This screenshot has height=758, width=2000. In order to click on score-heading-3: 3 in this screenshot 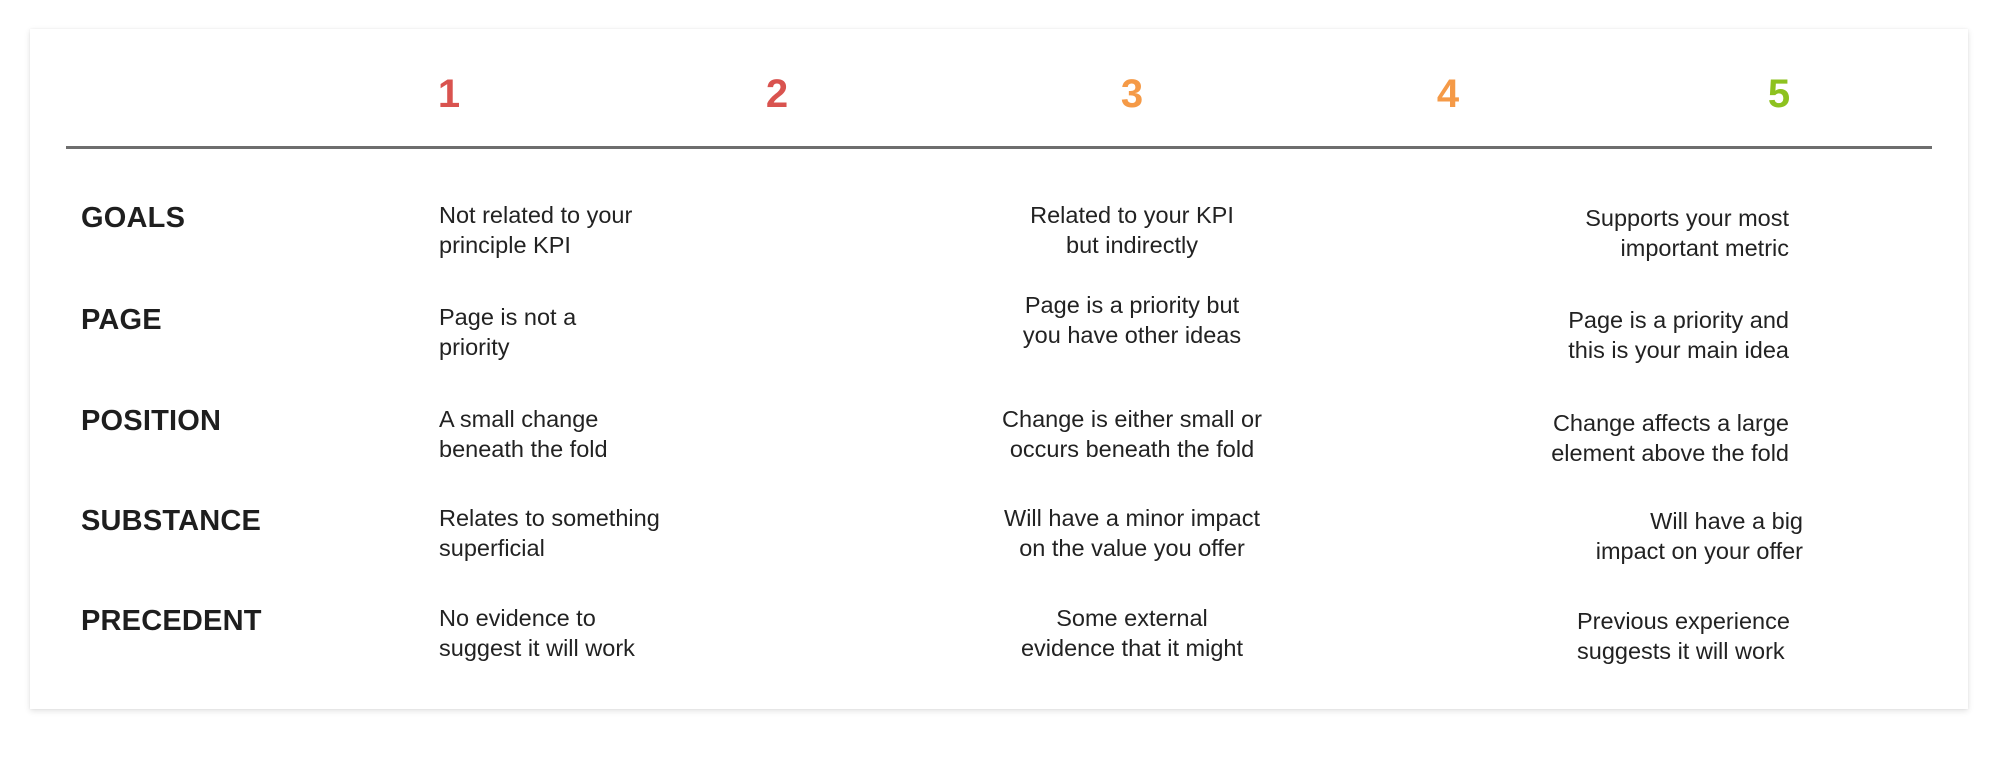, I will do `click(1132, 94)`.